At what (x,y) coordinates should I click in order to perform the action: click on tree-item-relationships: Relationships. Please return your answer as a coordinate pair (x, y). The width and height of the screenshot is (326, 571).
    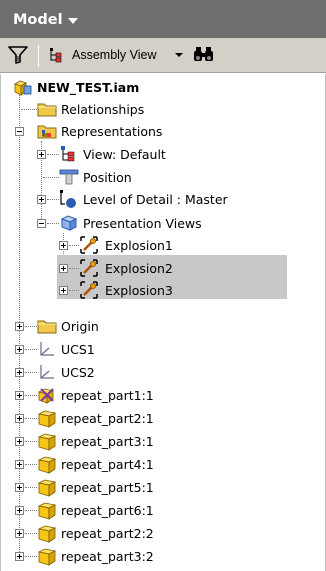
    Looking at the image, I should click on (137, 109).